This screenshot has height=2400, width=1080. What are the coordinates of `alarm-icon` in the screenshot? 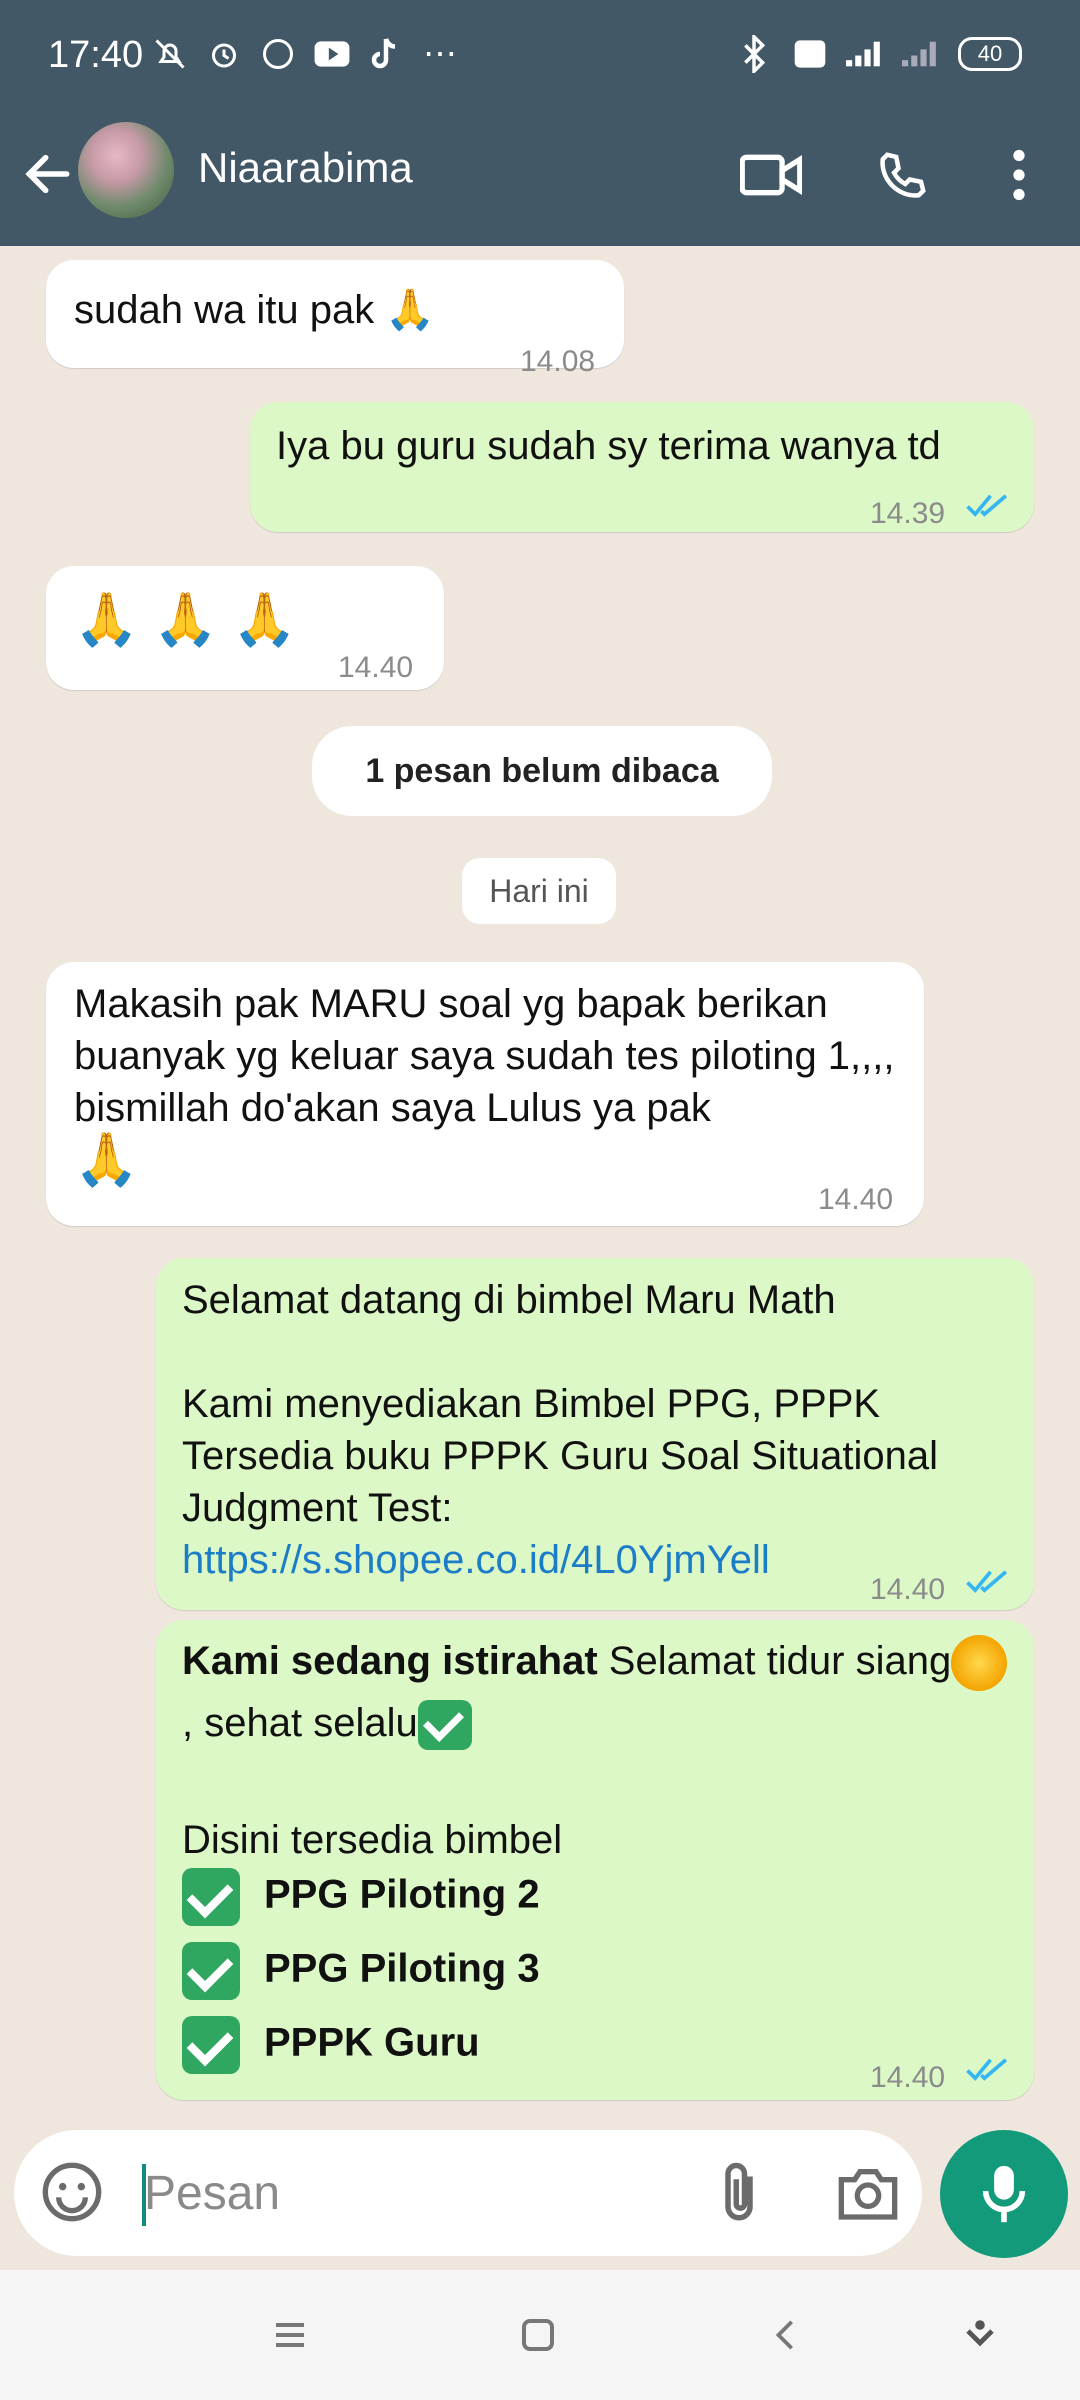 It's located at (224, 54).